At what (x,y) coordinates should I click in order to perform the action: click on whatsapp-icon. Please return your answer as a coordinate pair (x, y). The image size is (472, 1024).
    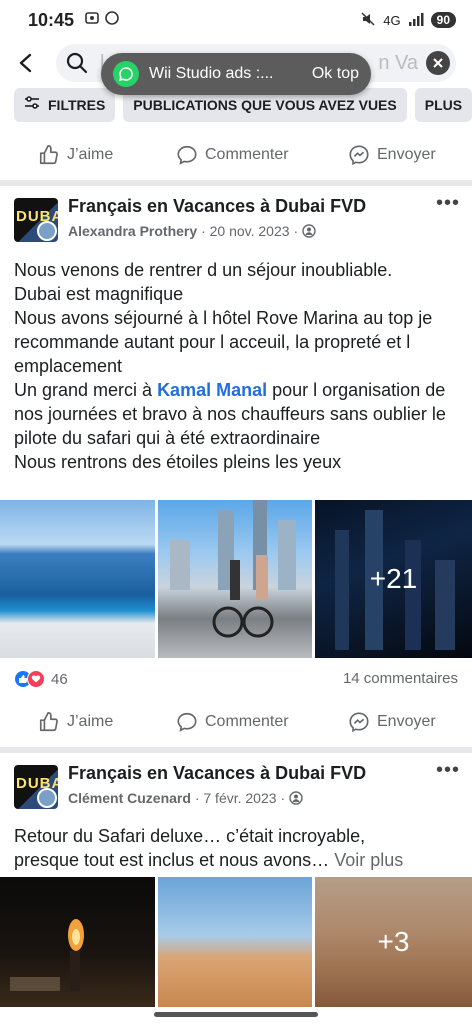
    Looking at the image, I should click on (126, 74).